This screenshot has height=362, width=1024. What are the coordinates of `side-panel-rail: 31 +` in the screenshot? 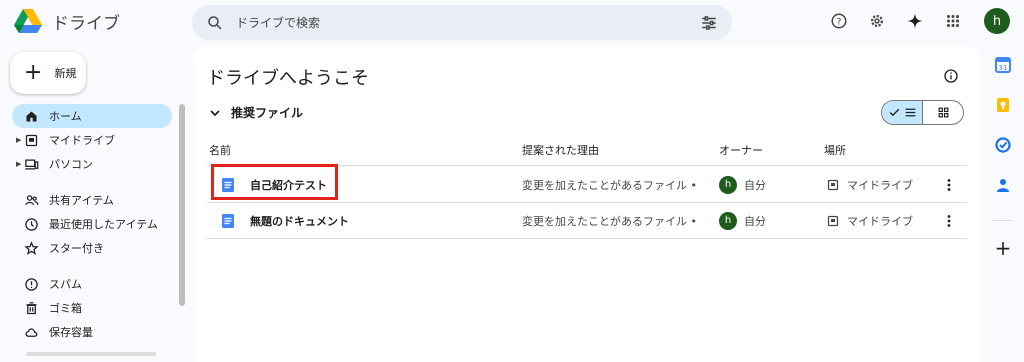 It's located at (1003, 167).